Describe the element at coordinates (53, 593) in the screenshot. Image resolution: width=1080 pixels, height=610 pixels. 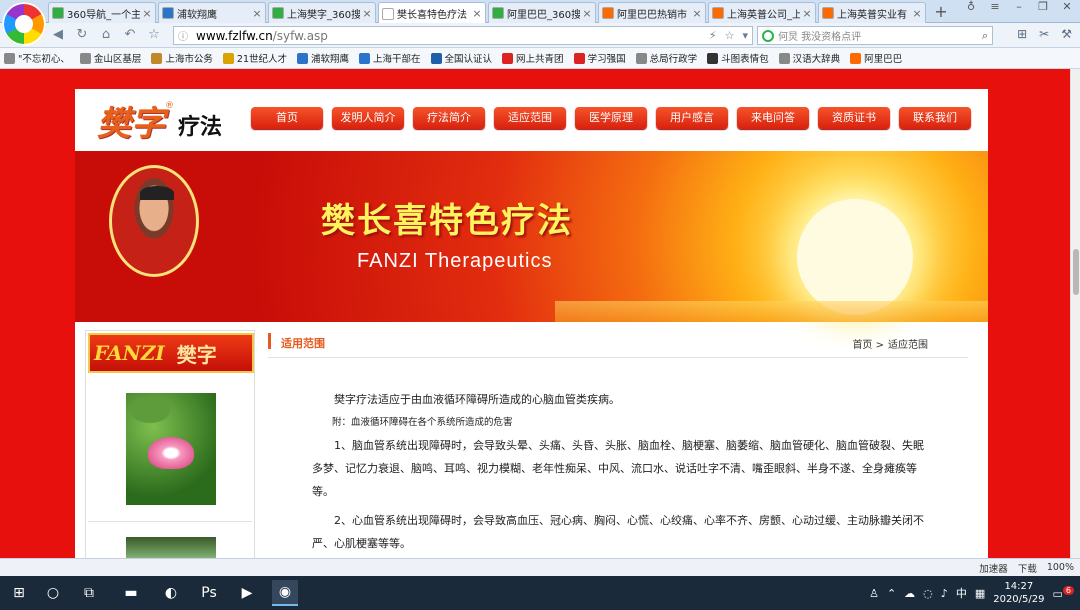
I see `search-icon: ○` at that location.